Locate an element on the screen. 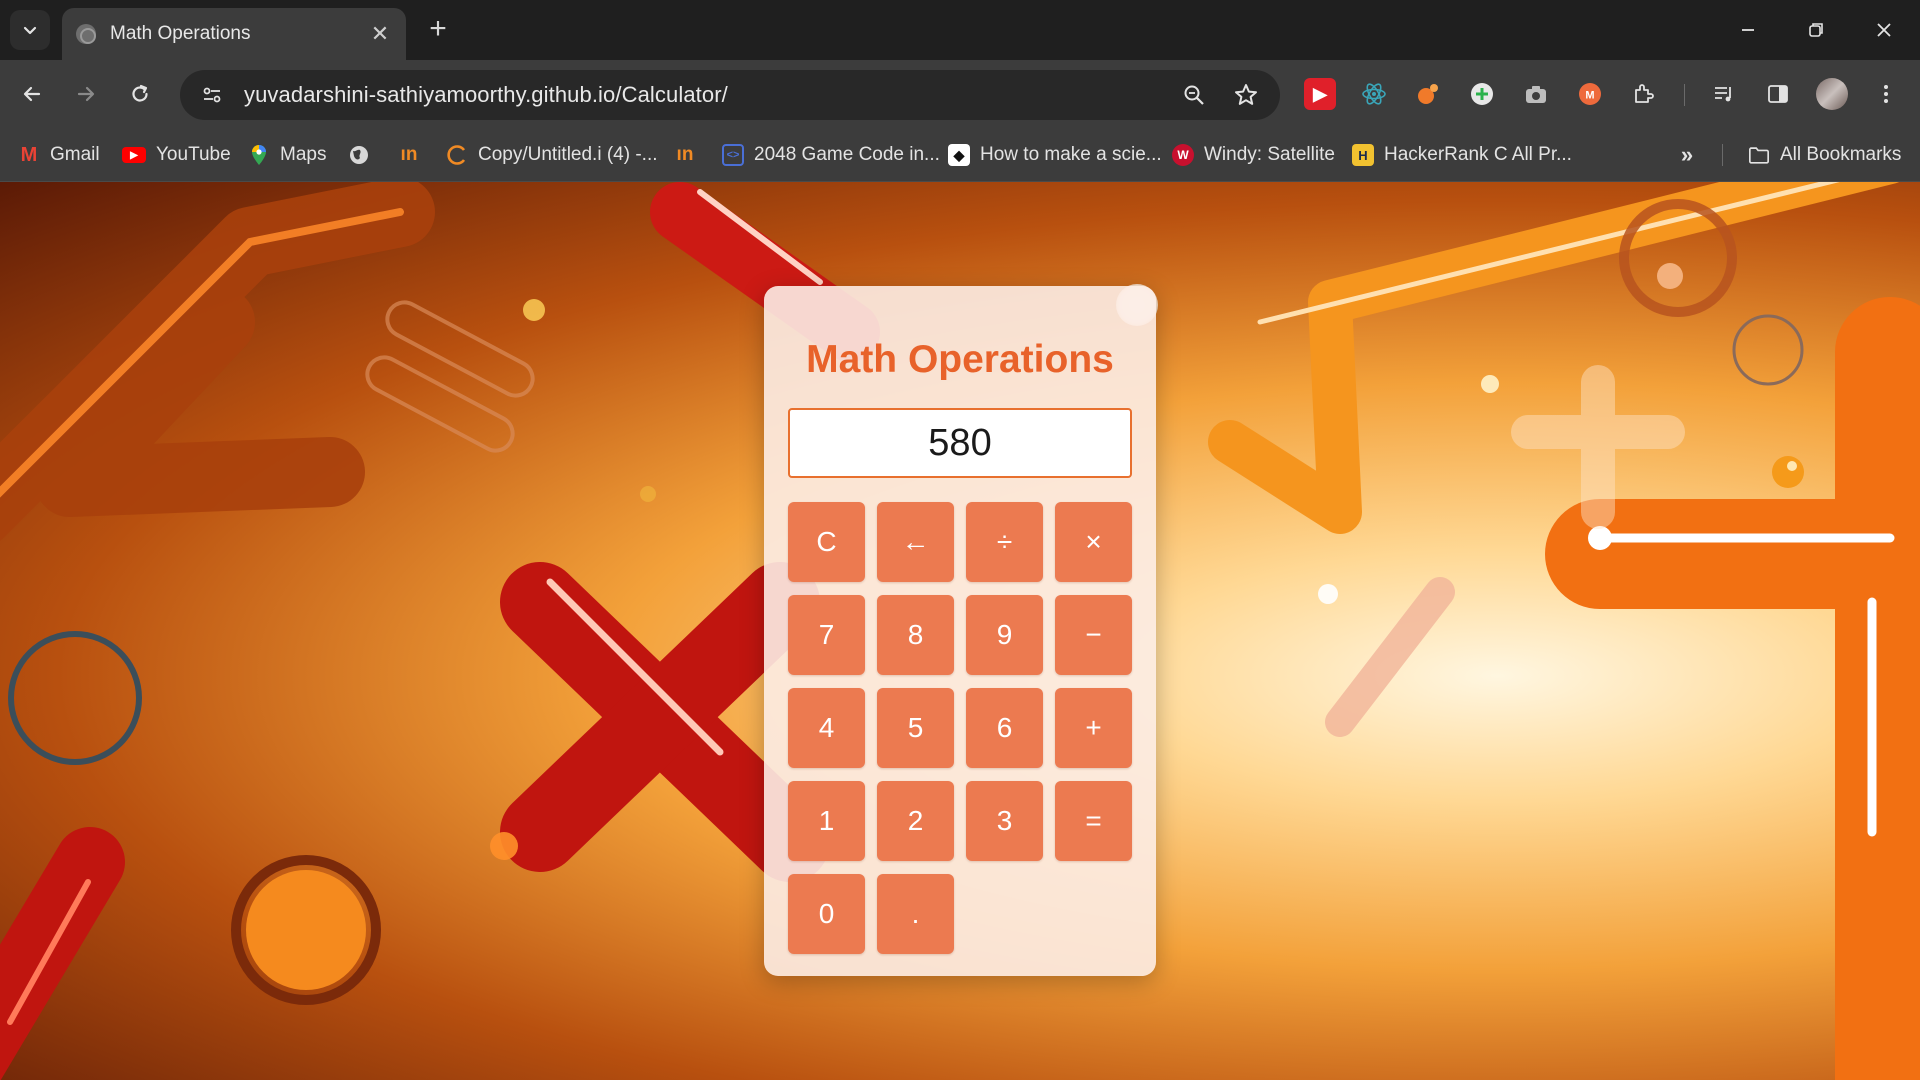  reload-icon is located at coordinates (140, 93).